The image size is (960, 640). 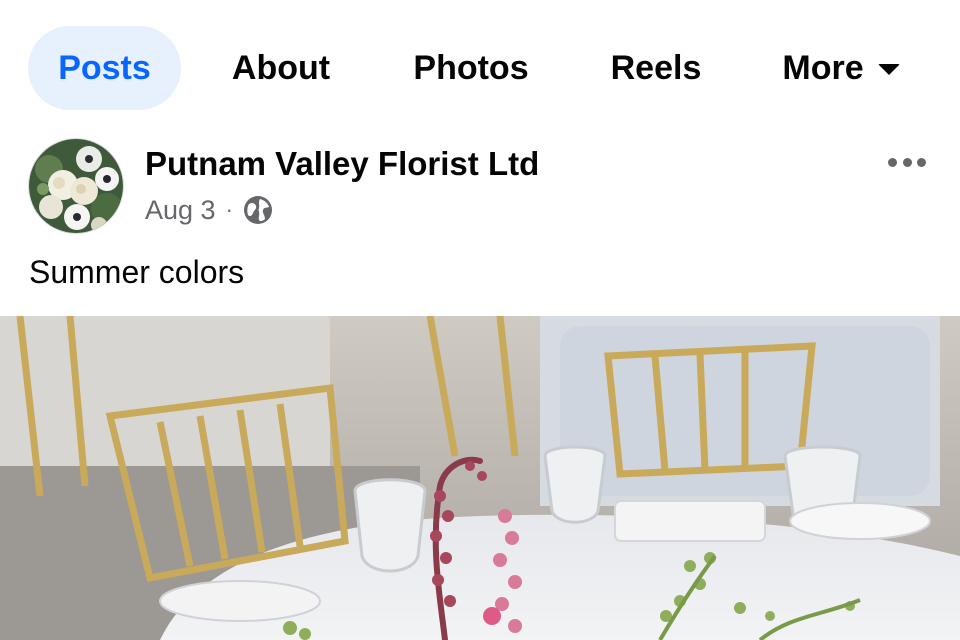 I want to click on tab-about-label: About, so click(x=281, y=67).